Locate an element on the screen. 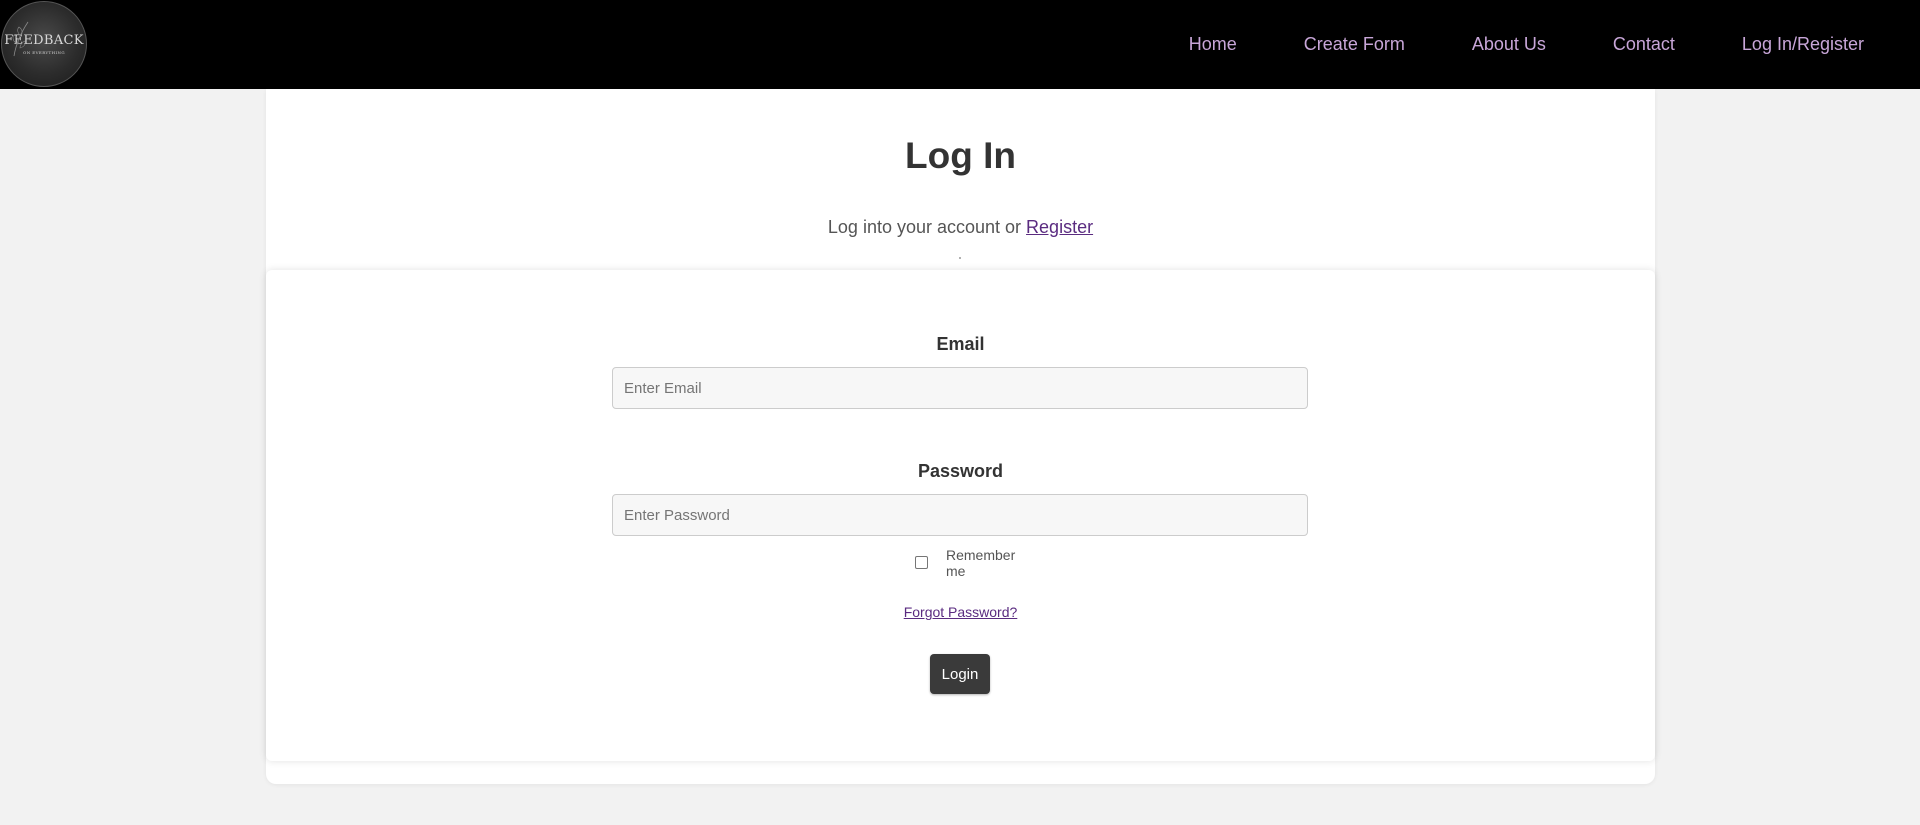  nav-contact-link: Contact is located at coordinates (1644, 44).